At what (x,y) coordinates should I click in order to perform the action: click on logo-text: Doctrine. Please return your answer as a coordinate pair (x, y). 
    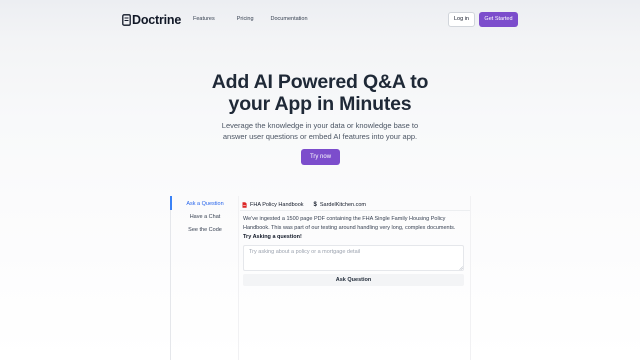
    Looking at the image, I should click on (157, 20).